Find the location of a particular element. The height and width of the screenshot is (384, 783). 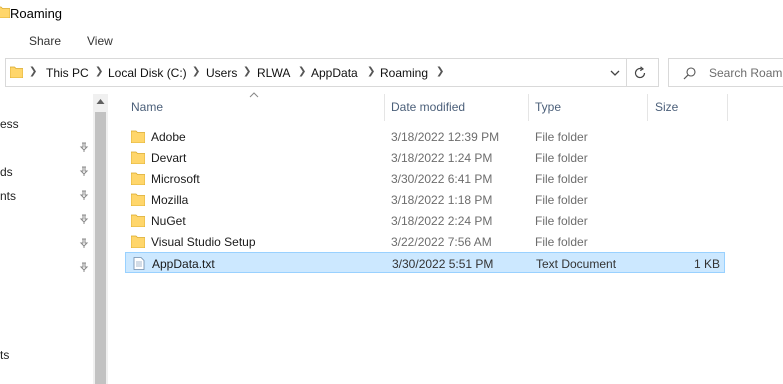

file-row: Devart 3/18/2022 1:24 PM File folder is located at coordinates (425, 157).